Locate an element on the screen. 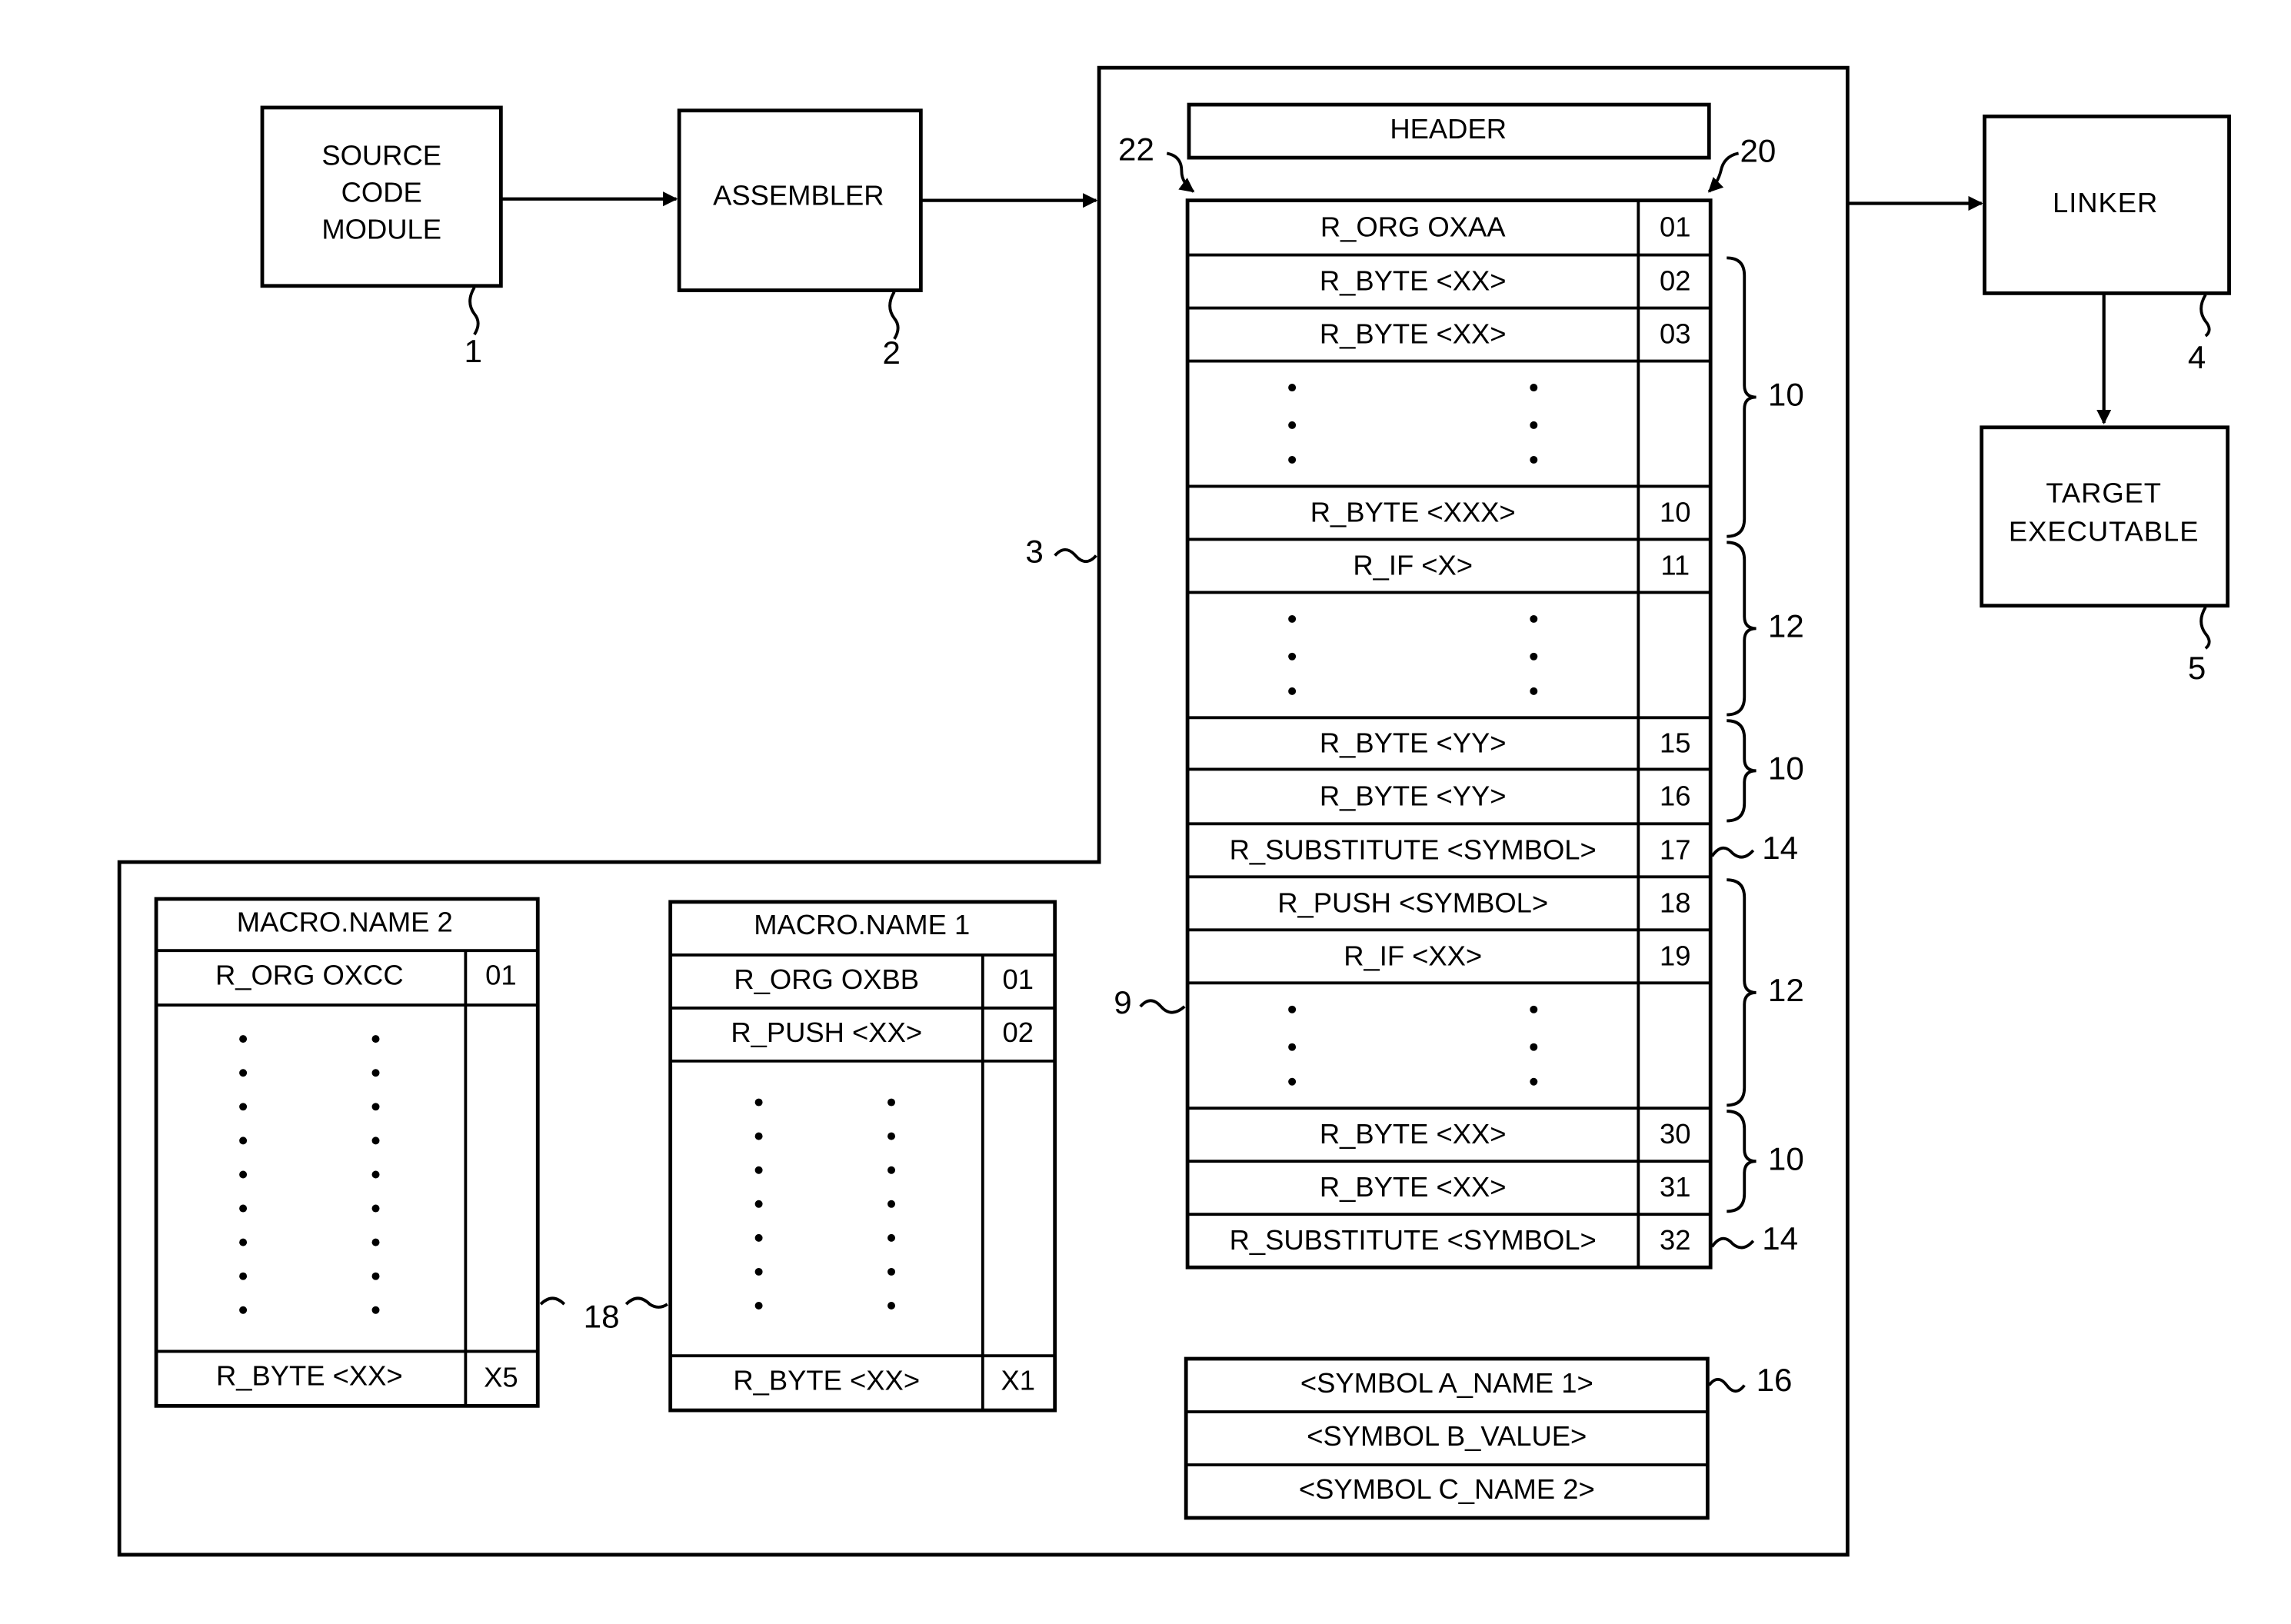 The image size is (2291, 1624). macro1-first-num: 01 is located at coordinates (1018, 979).